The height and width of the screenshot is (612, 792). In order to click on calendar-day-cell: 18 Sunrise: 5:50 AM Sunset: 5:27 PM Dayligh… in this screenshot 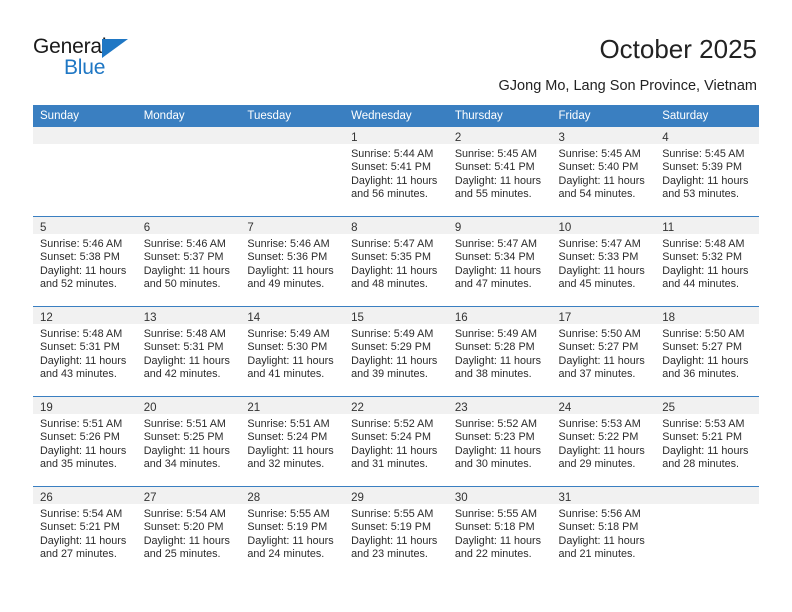, I will do `click(707, 351)`.